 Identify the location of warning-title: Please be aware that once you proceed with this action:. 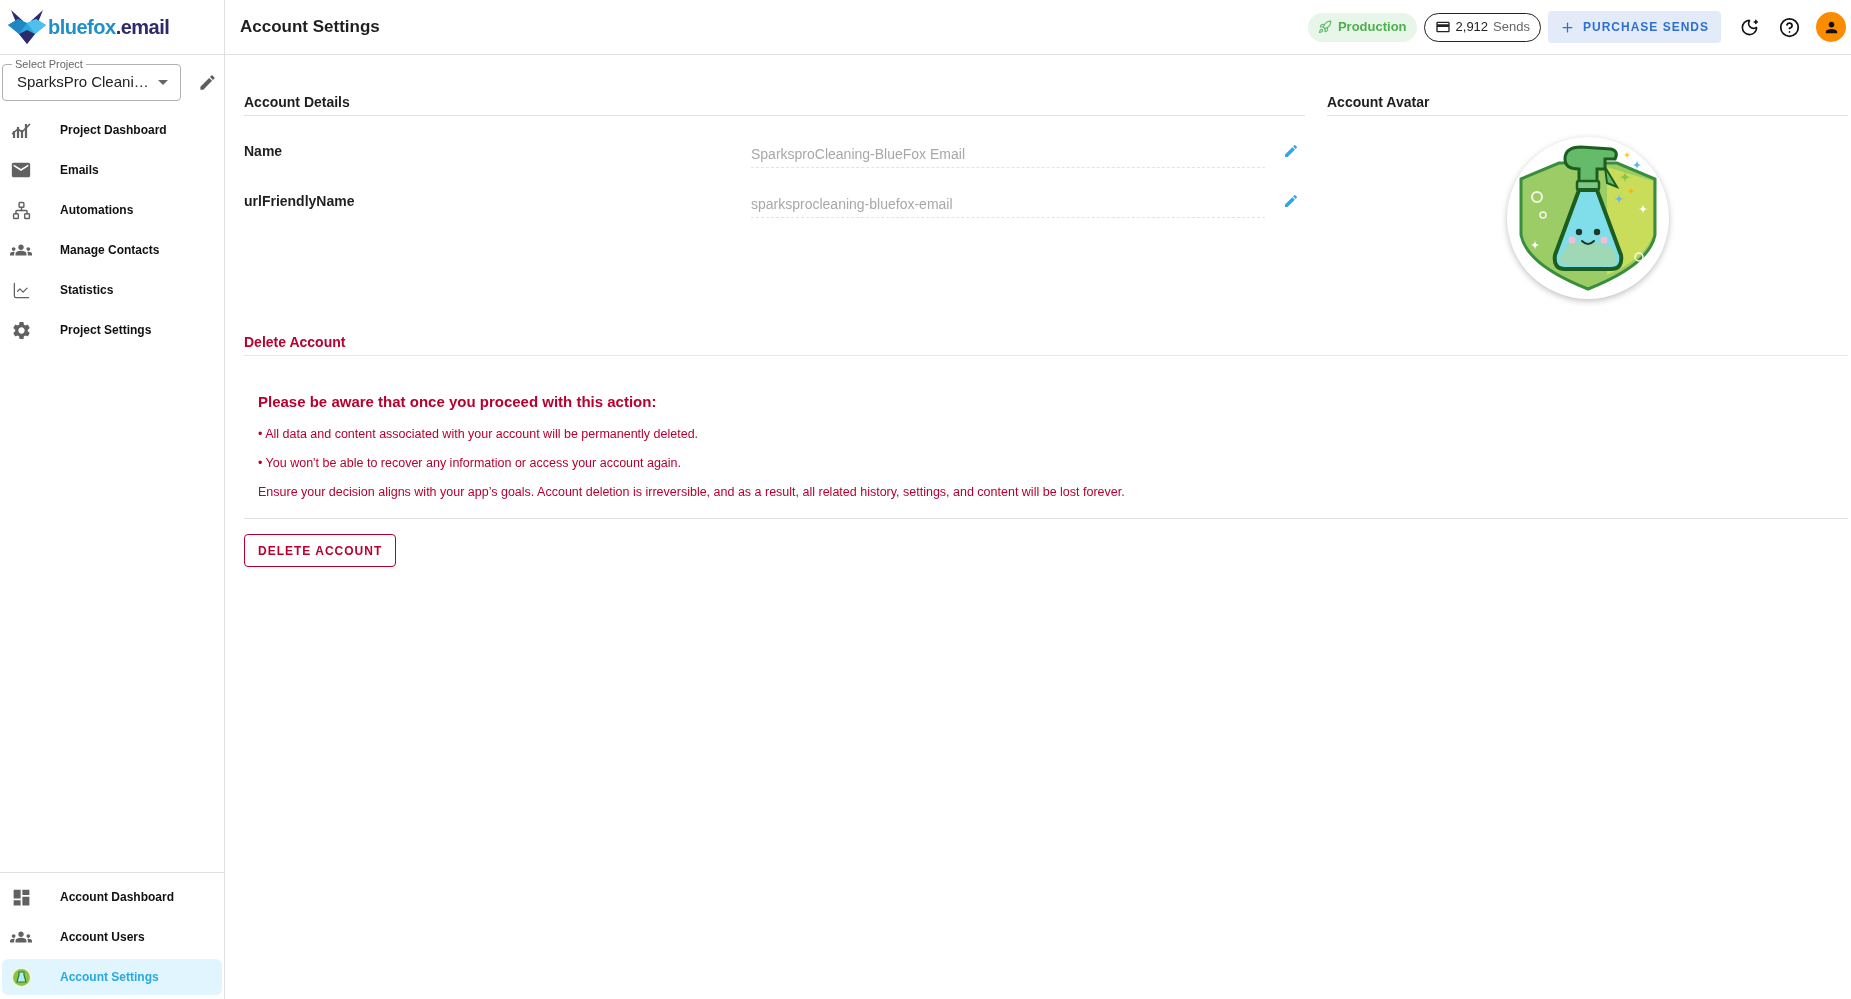
(458, 402).